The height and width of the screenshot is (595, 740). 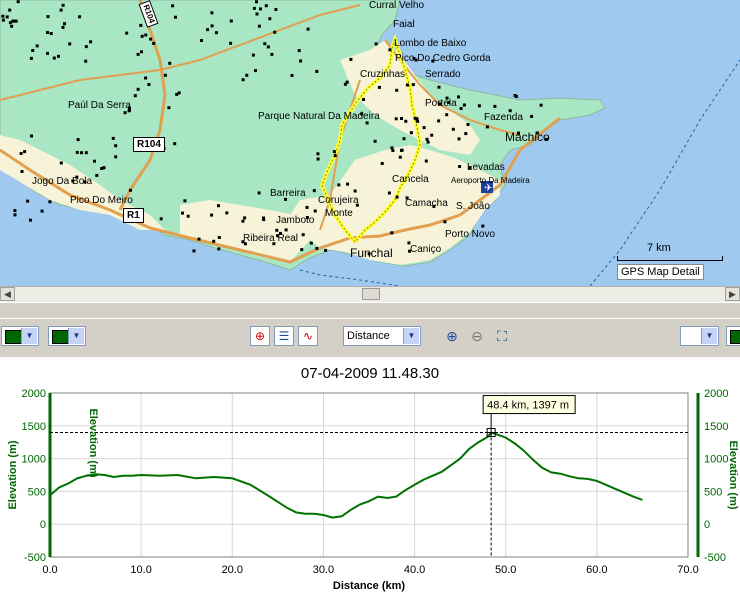 I want to click on split-view-button: ☰, so click(x=284, y=336).